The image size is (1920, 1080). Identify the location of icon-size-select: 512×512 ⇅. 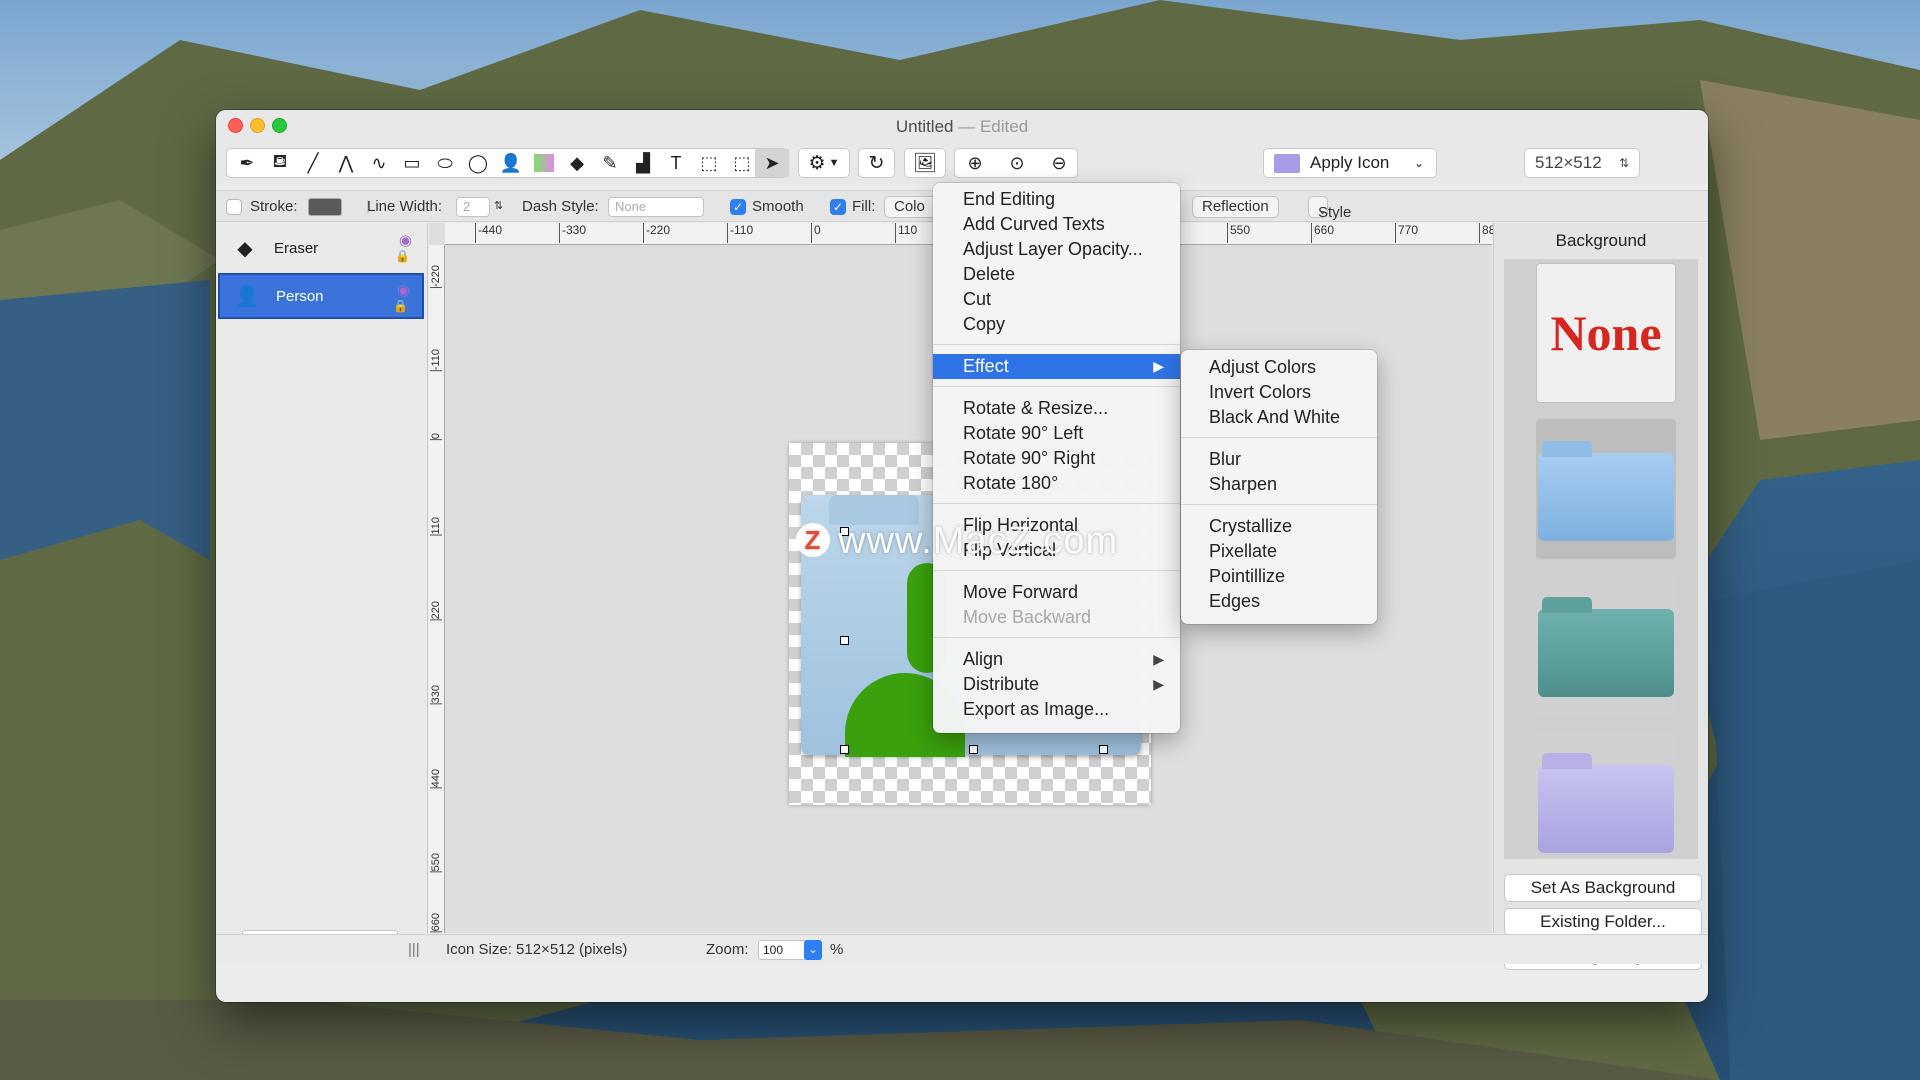
(1582, 163).